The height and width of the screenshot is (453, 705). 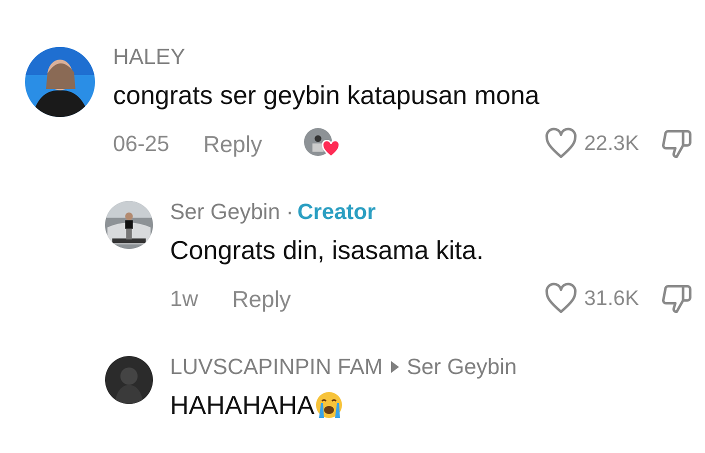 I want to click on reply-arrow-icon, so click(x=394, y=367).